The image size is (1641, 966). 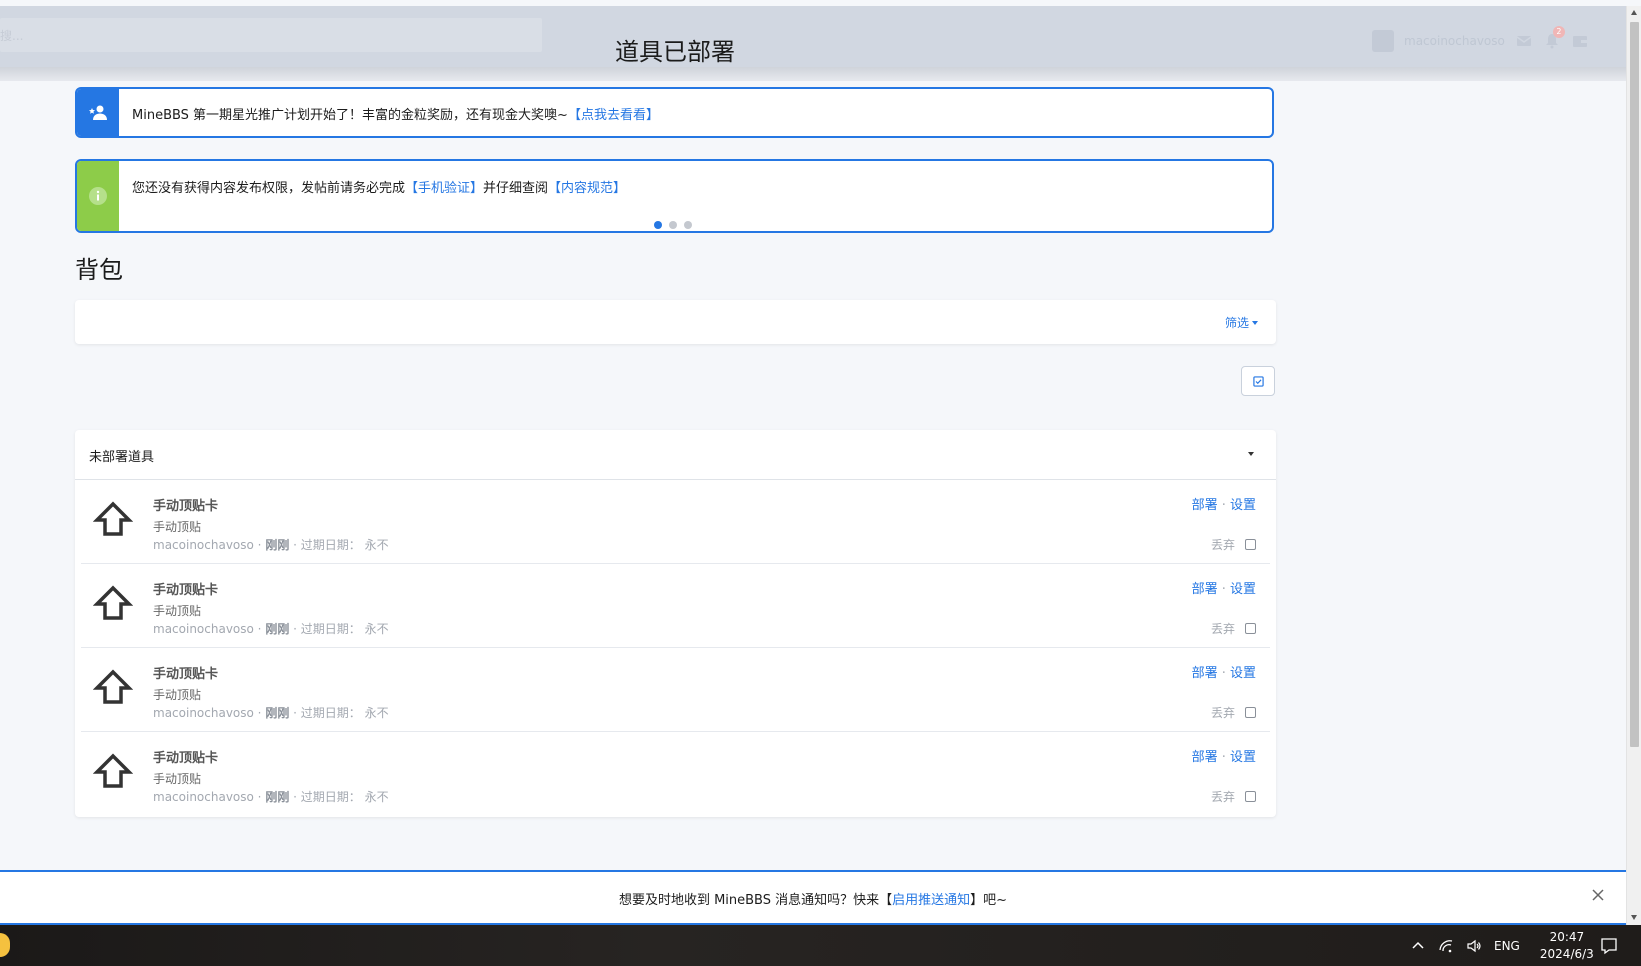 I want to click on toast-message: 道具已部署, so click(x=675, y=52).